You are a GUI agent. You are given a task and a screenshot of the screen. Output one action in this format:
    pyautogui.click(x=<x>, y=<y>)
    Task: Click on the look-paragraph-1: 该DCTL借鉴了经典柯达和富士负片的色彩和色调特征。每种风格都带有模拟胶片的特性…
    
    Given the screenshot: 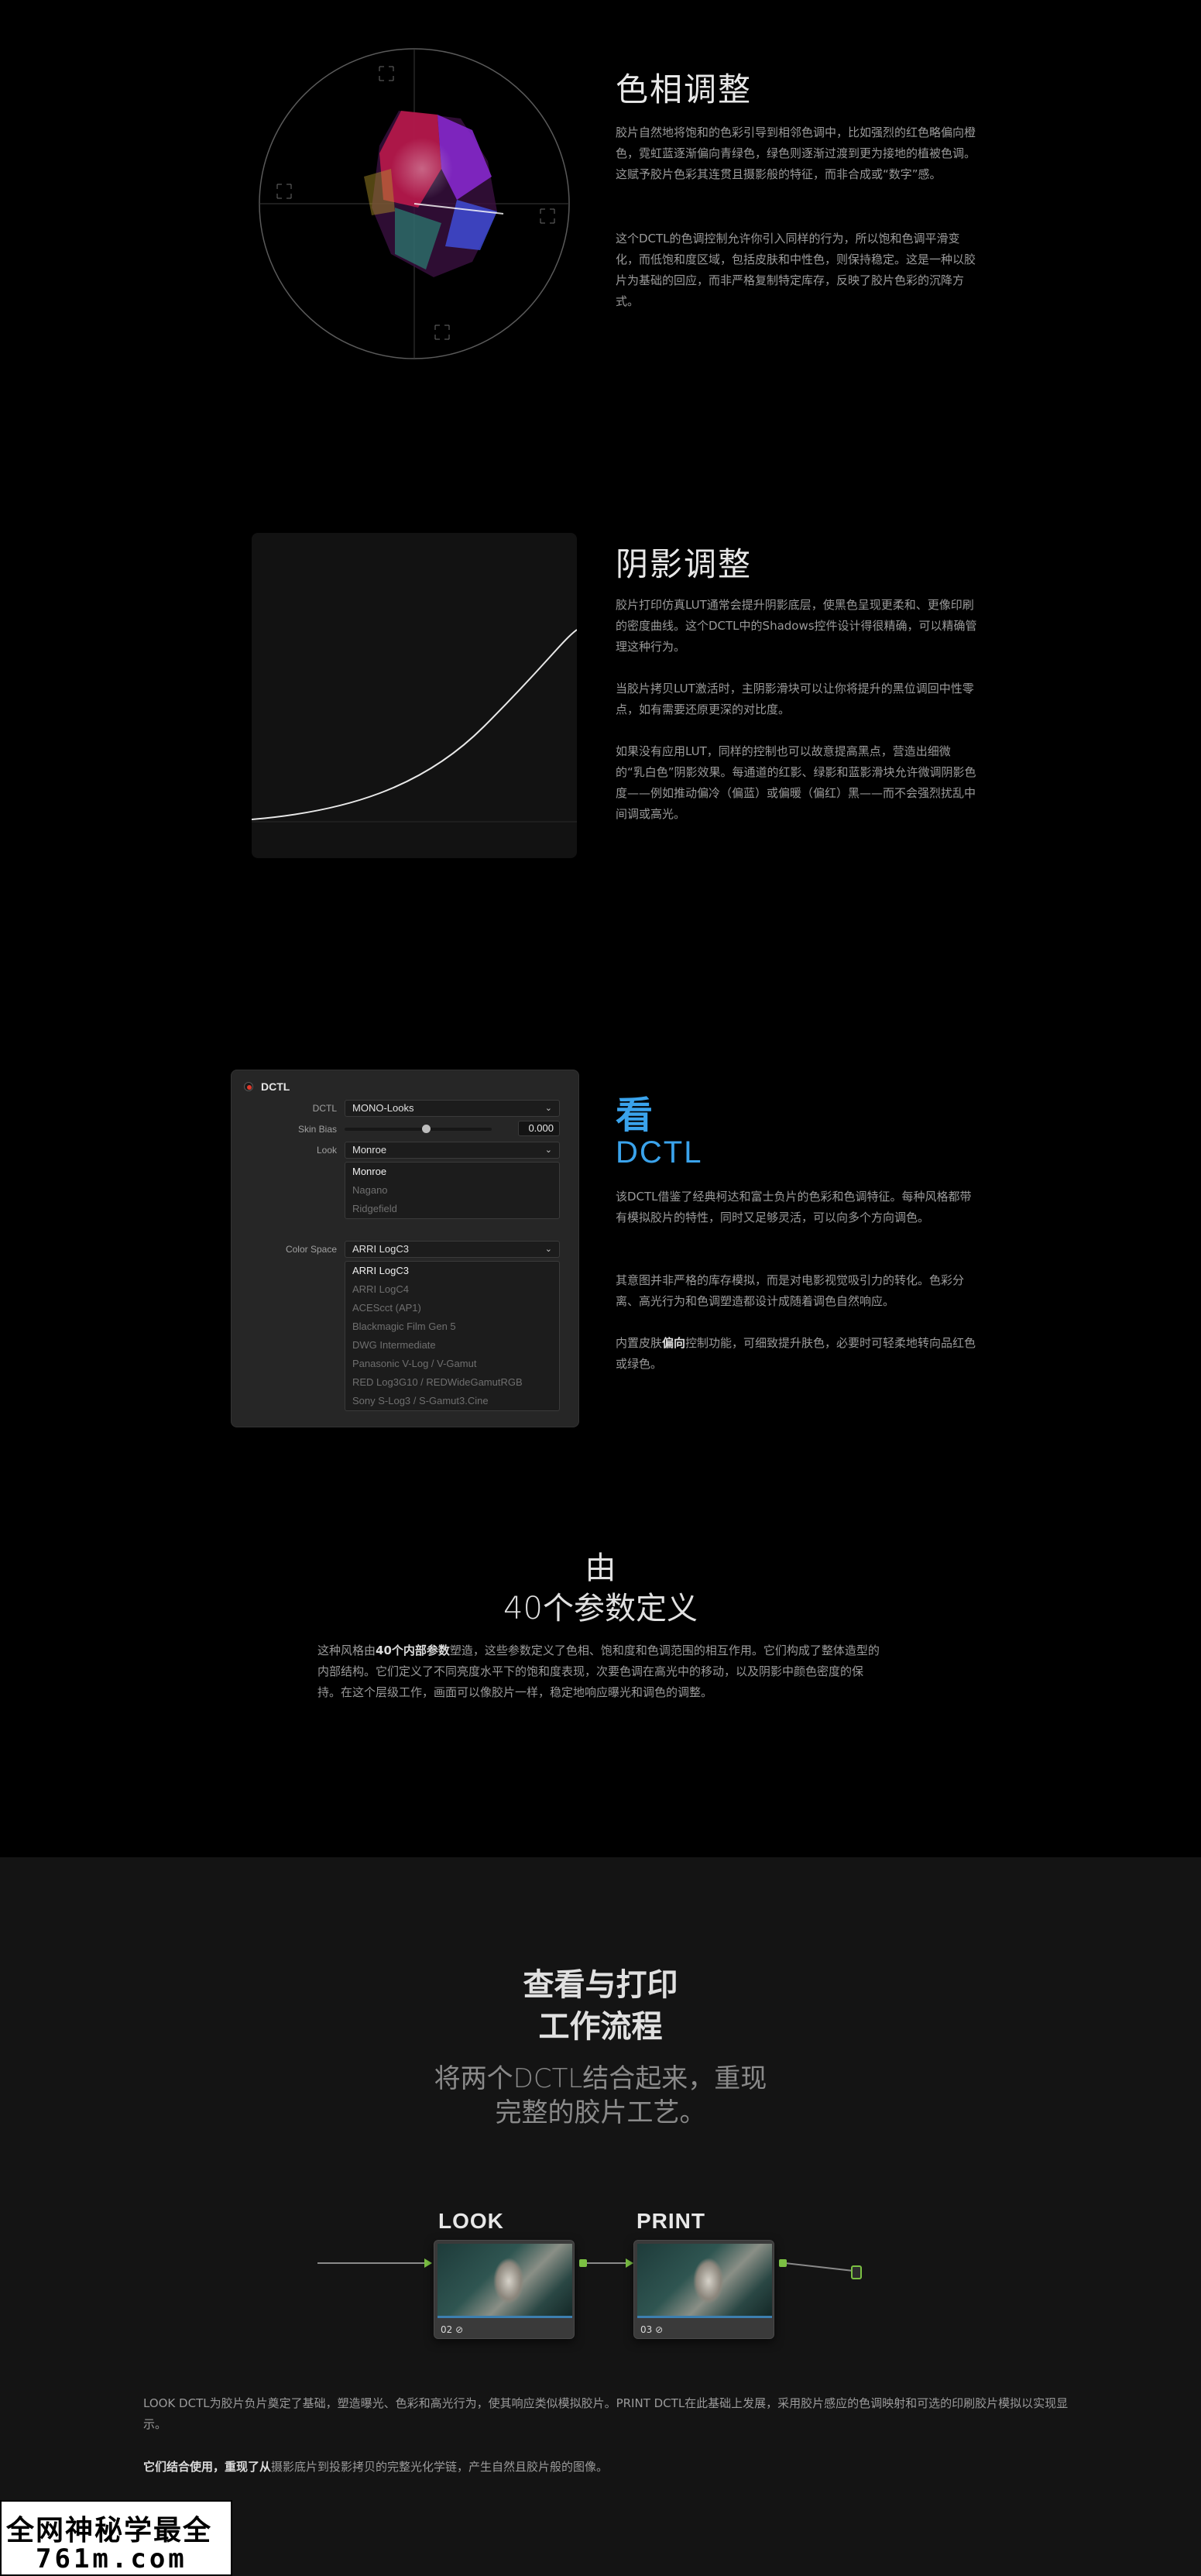 What is the action you would take?
    pyautogui.click(x=794, y=1207)
    